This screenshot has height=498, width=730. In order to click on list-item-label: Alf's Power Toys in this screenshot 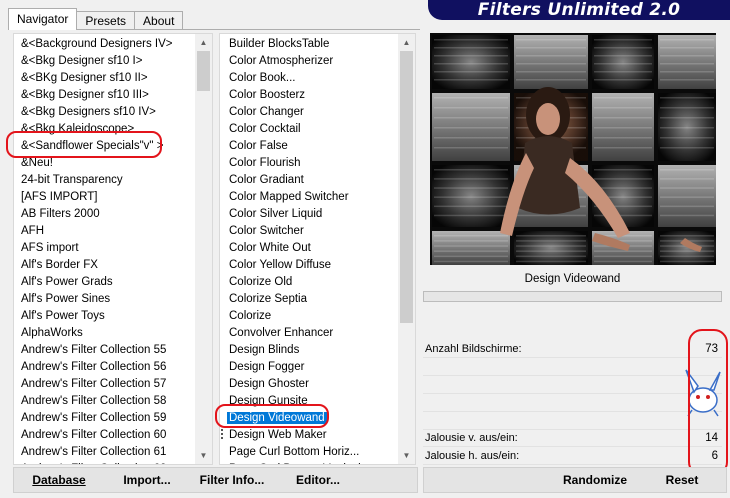, I will do `click(63, 316)`.